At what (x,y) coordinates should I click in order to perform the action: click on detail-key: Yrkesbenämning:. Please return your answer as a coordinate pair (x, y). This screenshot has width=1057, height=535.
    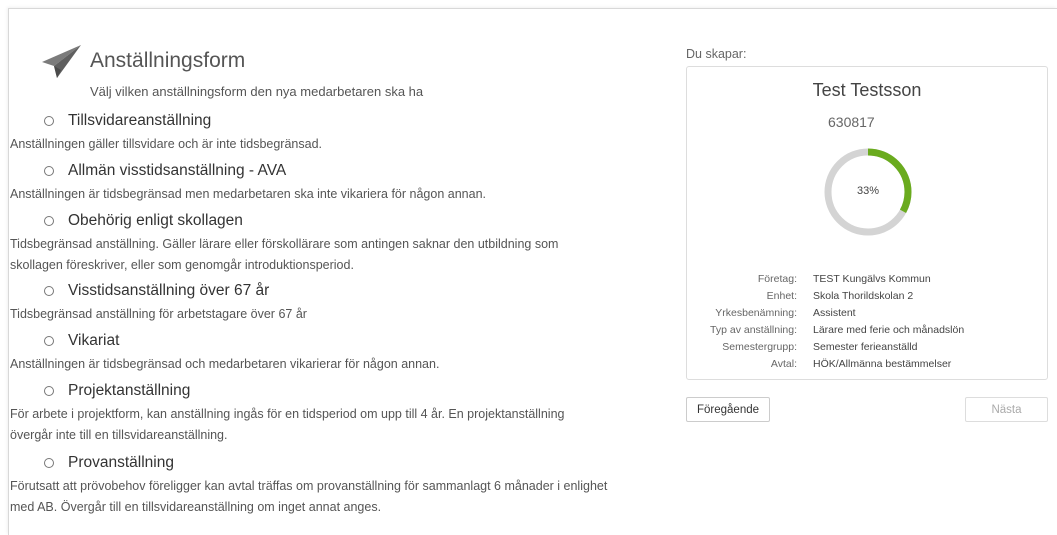
    Looking at the image, I should click on (756, 313).